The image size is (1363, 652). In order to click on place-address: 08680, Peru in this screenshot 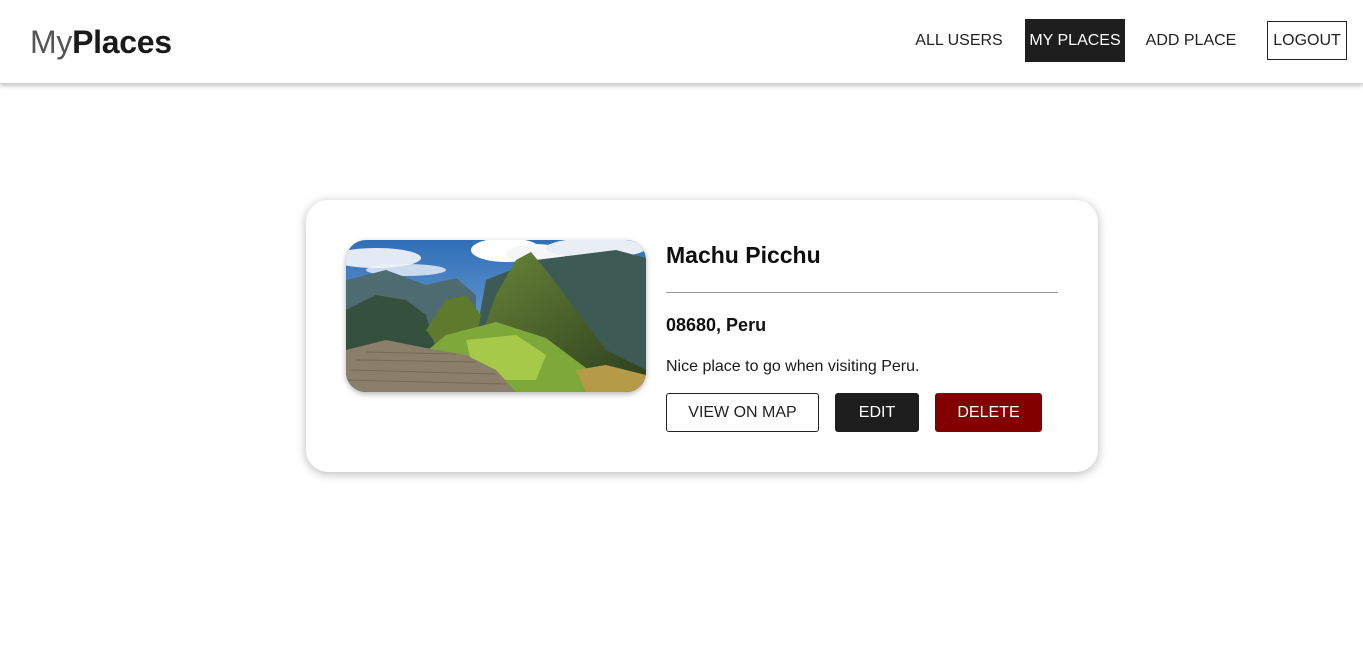, I will do `click(716, 325)`.